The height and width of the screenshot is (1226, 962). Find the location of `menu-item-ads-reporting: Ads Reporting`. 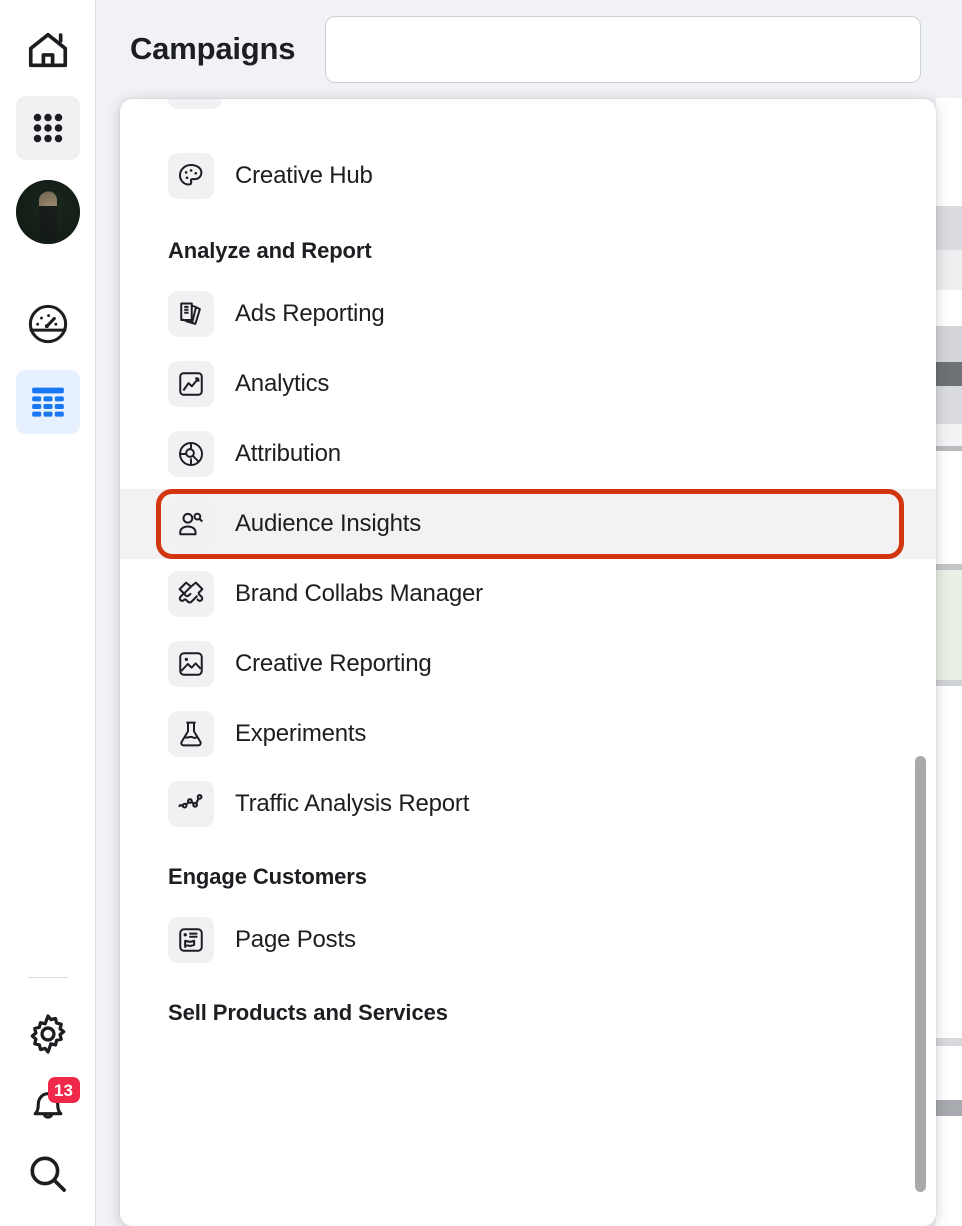

menu-item-ads-reporting: Ads Reporting is located at coordinates (528, 314).